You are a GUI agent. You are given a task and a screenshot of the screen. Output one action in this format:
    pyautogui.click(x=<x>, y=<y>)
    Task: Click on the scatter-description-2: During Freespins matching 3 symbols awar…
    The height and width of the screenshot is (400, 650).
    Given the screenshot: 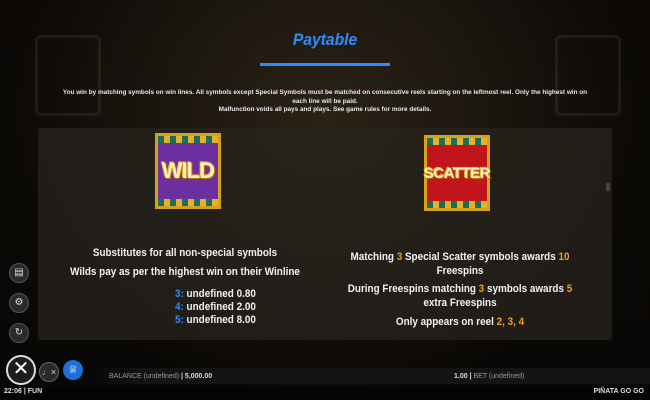 What is the action you would take?
    pyautogui.click(x=460, y=296)
    